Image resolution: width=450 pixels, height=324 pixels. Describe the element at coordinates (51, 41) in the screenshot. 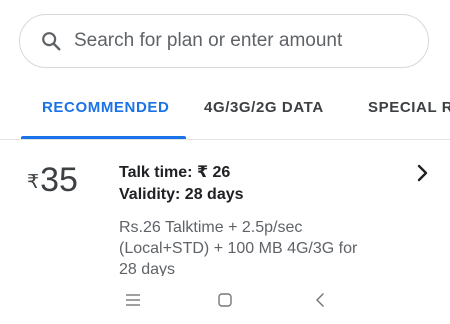

I see `search-icon` at that location.